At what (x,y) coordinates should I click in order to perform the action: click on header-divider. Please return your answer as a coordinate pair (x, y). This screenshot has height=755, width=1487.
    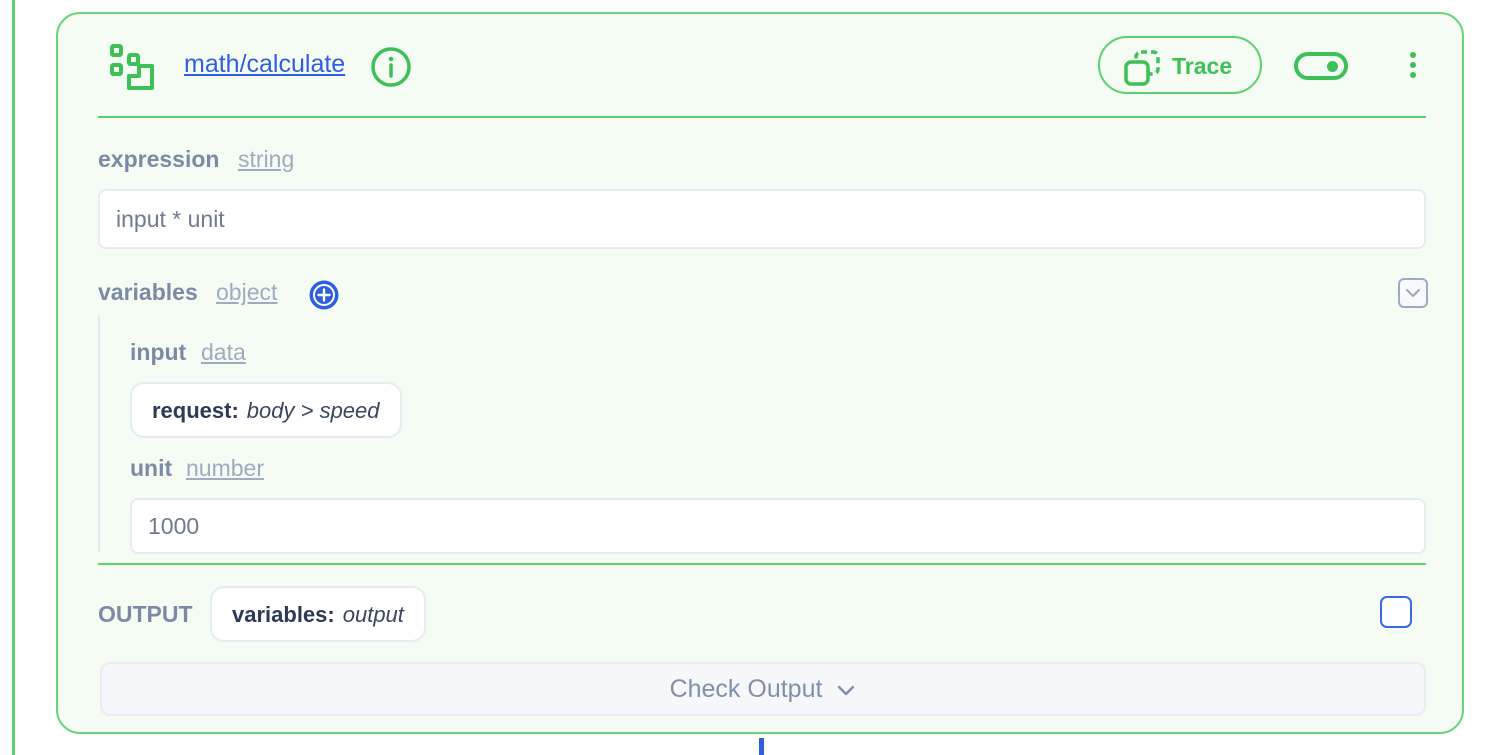
    Looking at the image, I should click on (762, 117).